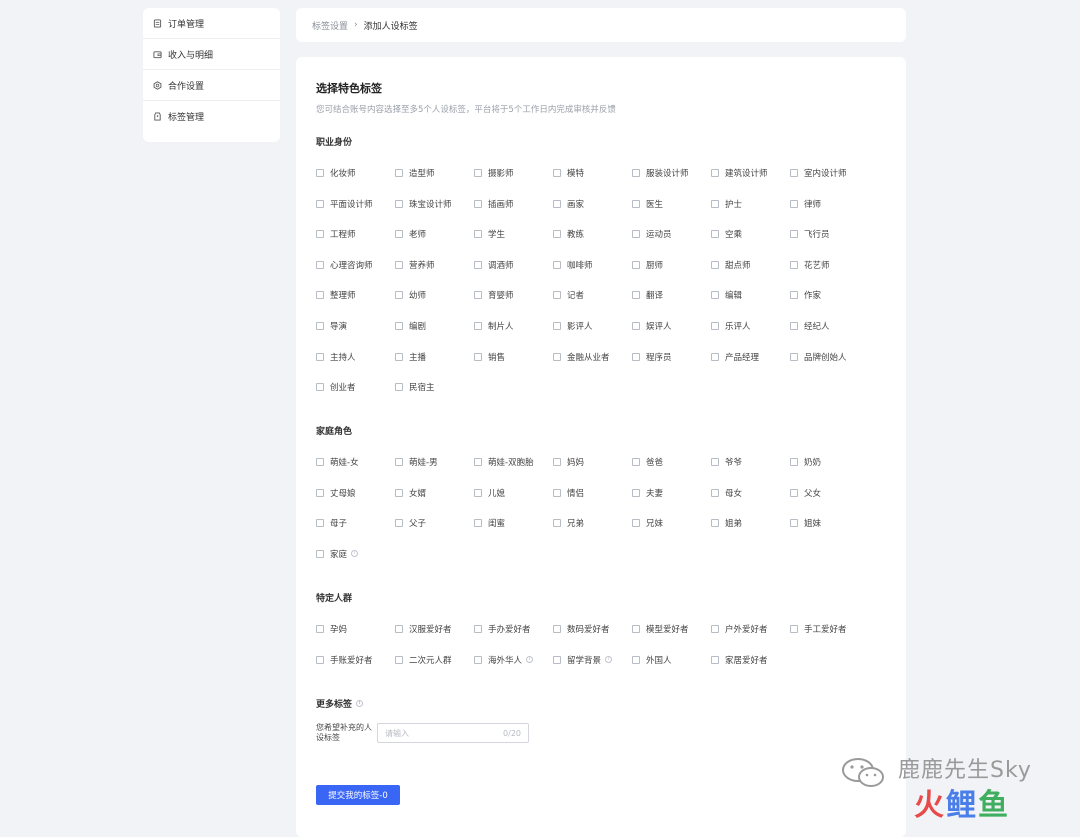 Image resolution: width=1080 pixels, height=837 pixels. What do you see at coordinates (647, 523) in the screenshot?
I see `tag-option: 兄妹` at bounding box center [647, 523].